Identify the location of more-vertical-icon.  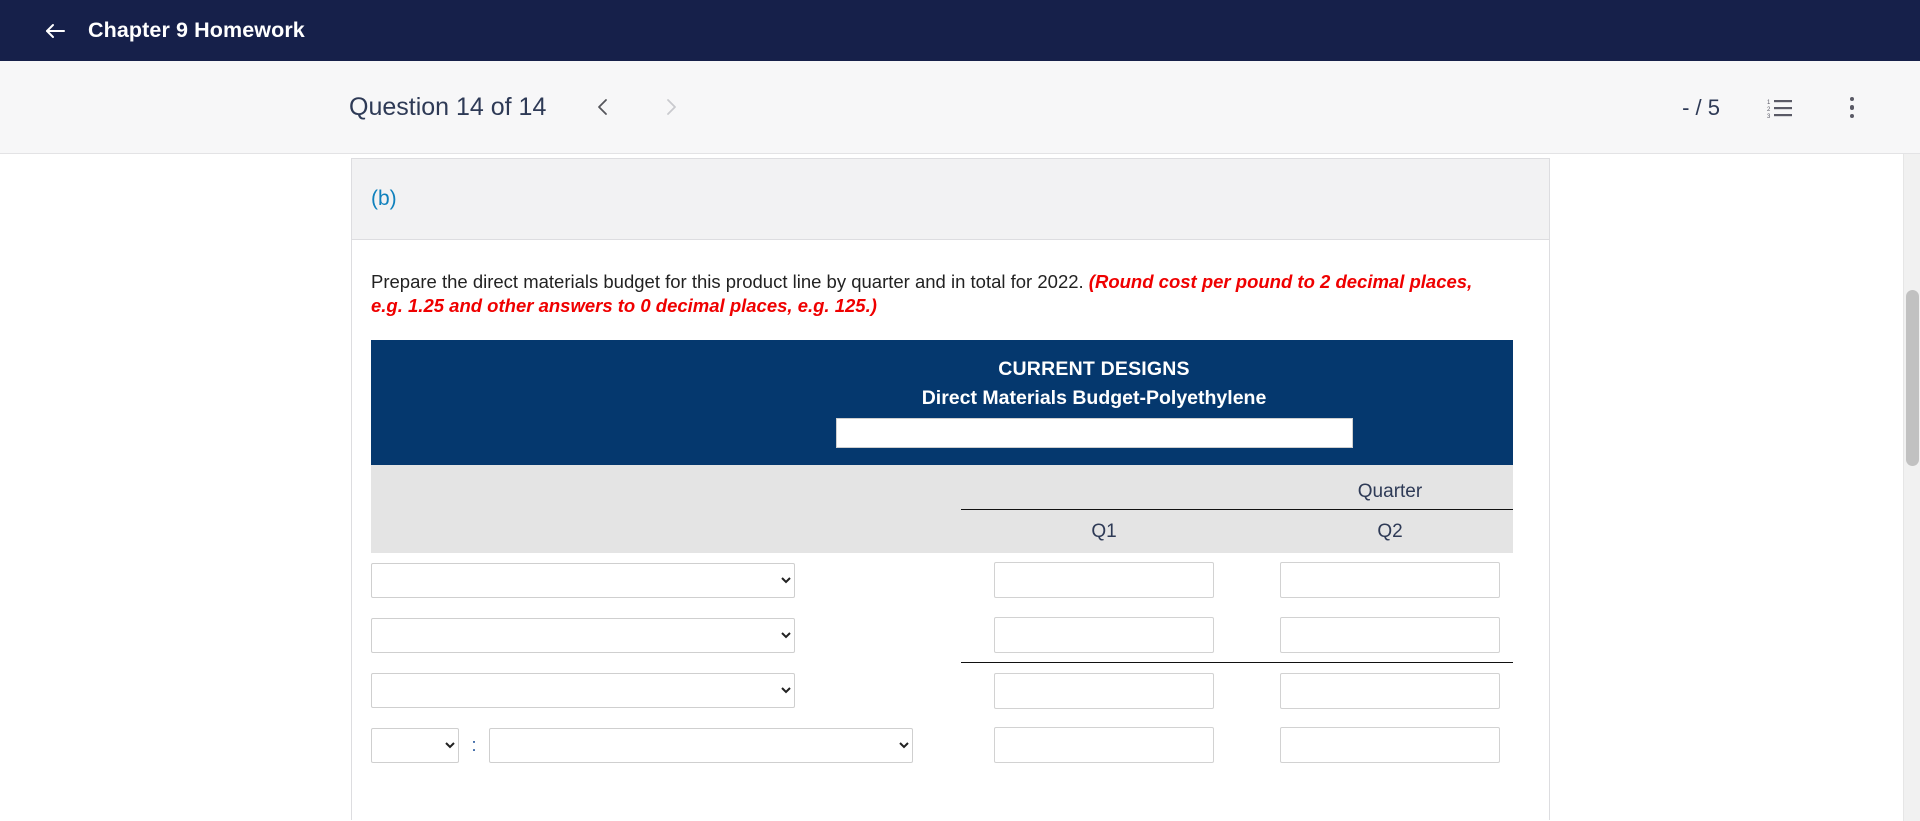
(1852, 108).